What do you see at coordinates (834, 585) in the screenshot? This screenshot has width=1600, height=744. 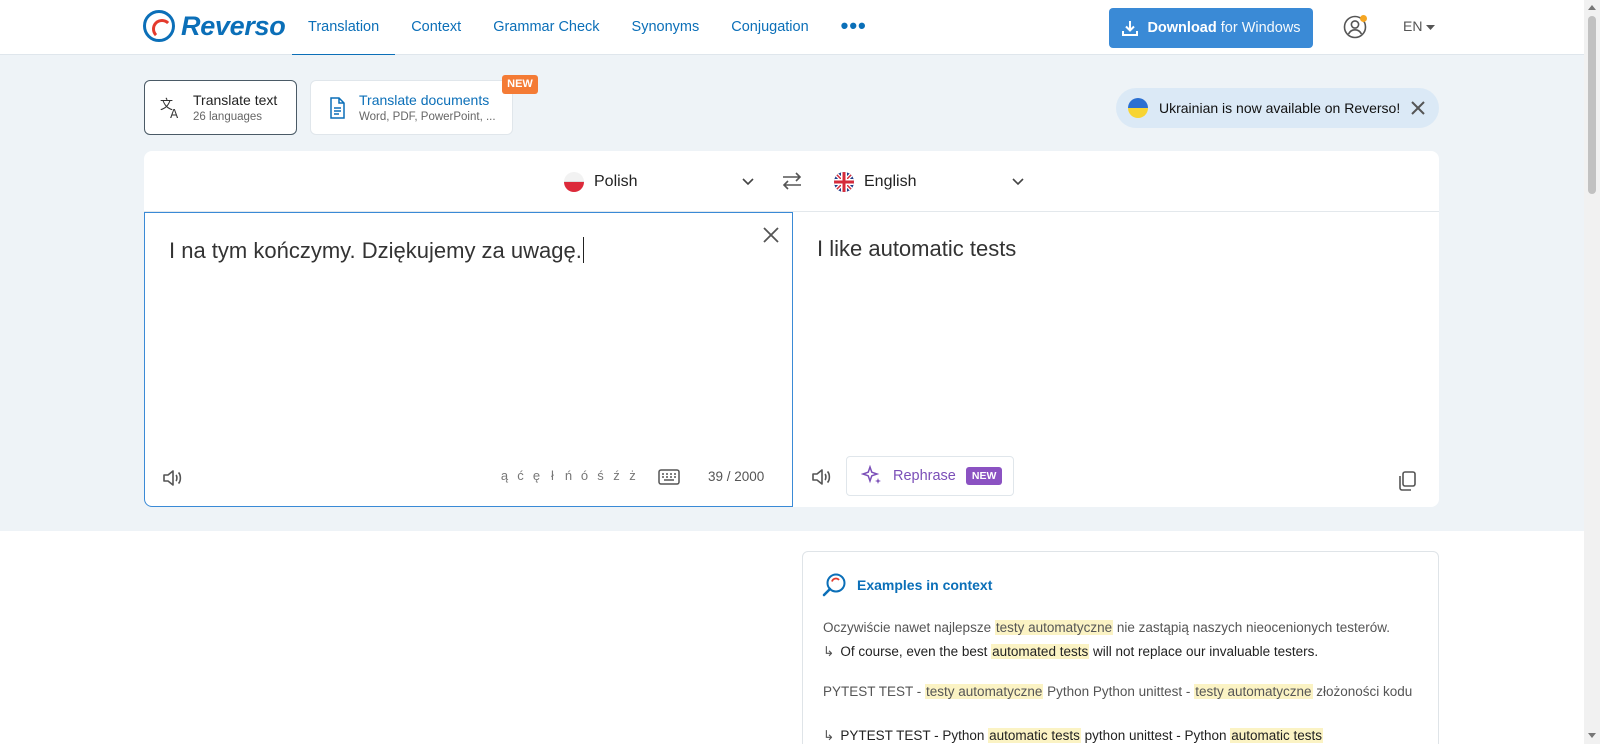 I see `magnifier-icon` at bounding box center [834, 585].